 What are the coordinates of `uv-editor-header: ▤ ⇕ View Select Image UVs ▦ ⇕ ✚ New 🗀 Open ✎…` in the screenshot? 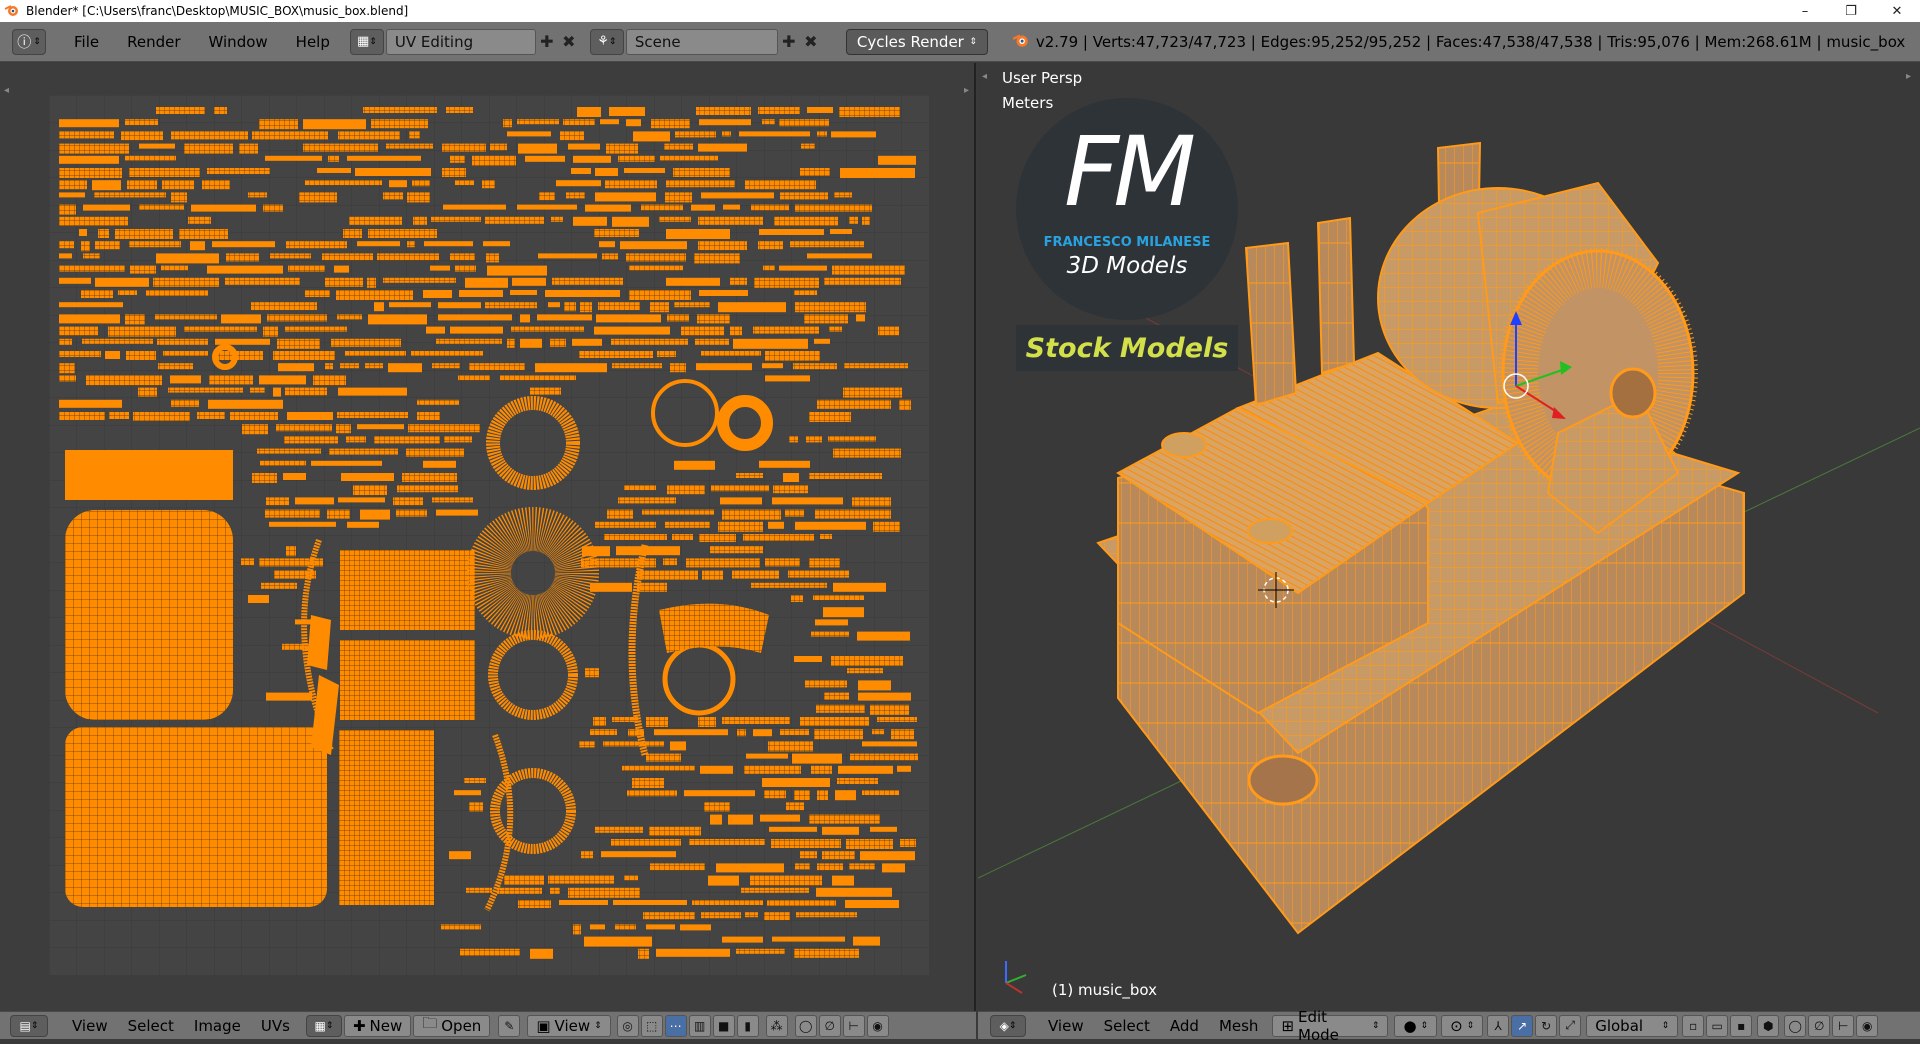 It's located at (488, 1025).